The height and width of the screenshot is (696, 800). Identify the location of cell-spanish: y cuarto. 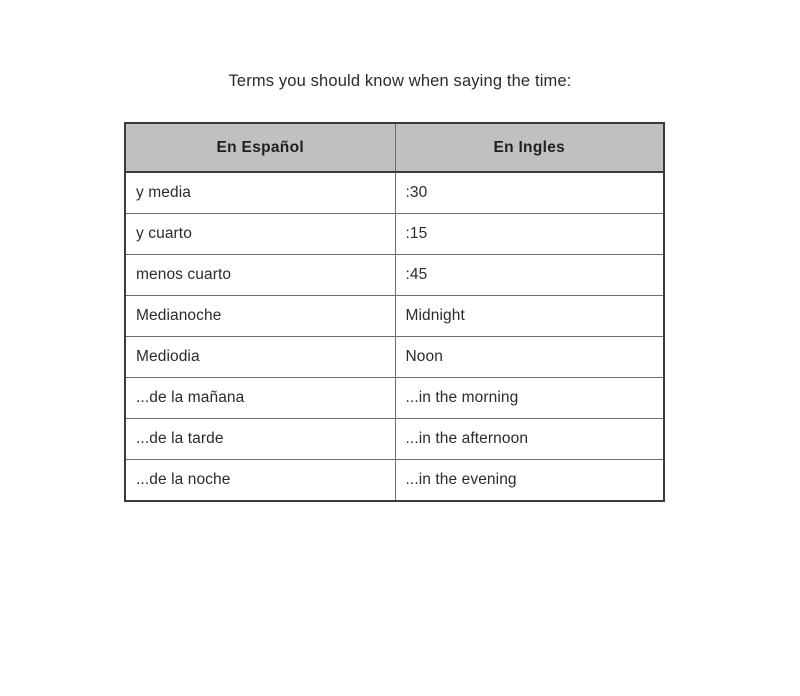
(260, 234).